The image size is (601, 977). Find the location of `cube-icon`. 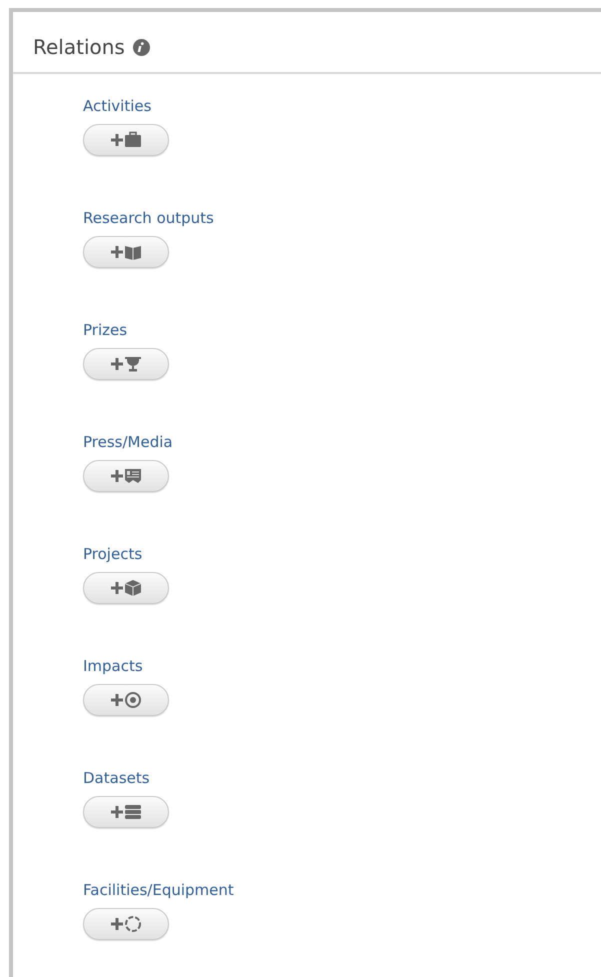

cube-icon is located at coordinates (133, 587).